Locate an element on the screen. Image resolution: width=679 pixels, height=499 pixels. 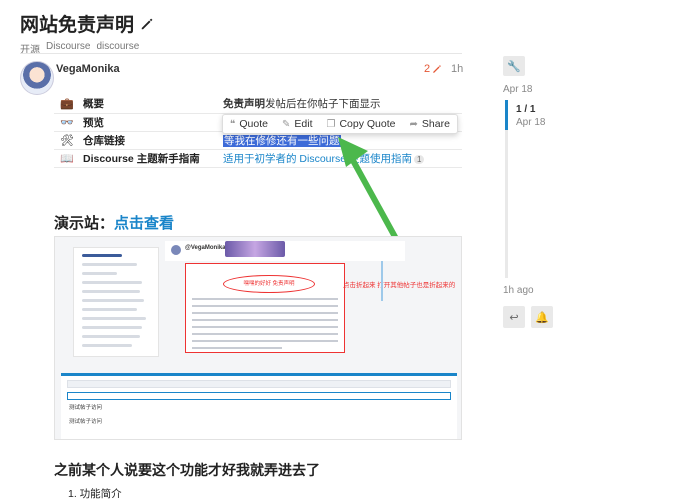
edit-button: ✎ Edit is located at coordinates (297, 124).